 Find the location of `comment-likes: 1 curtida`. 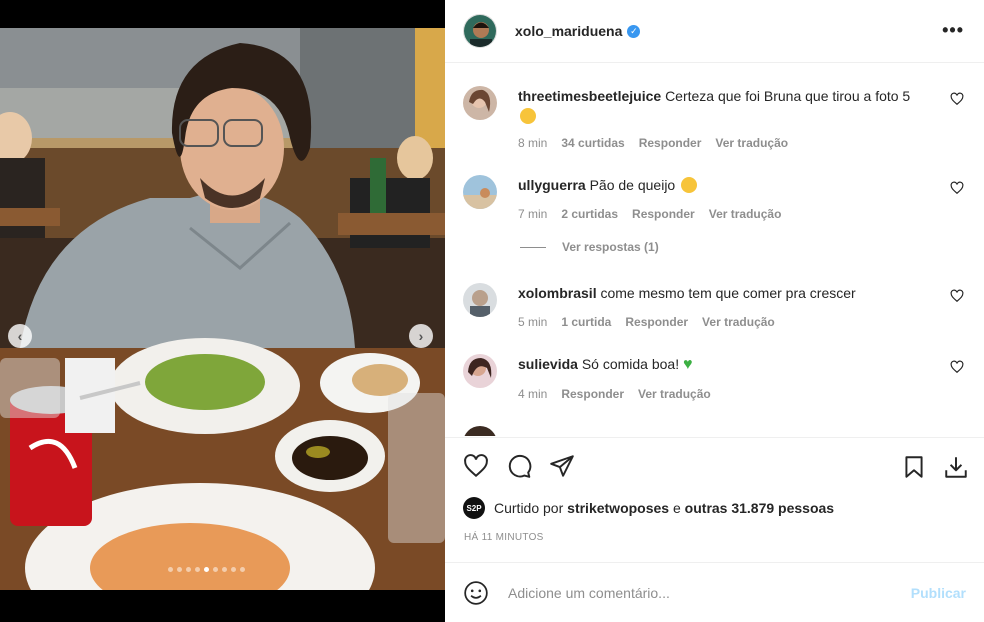

comment-likes: 1 curtida is located at coordinates (586, 322).